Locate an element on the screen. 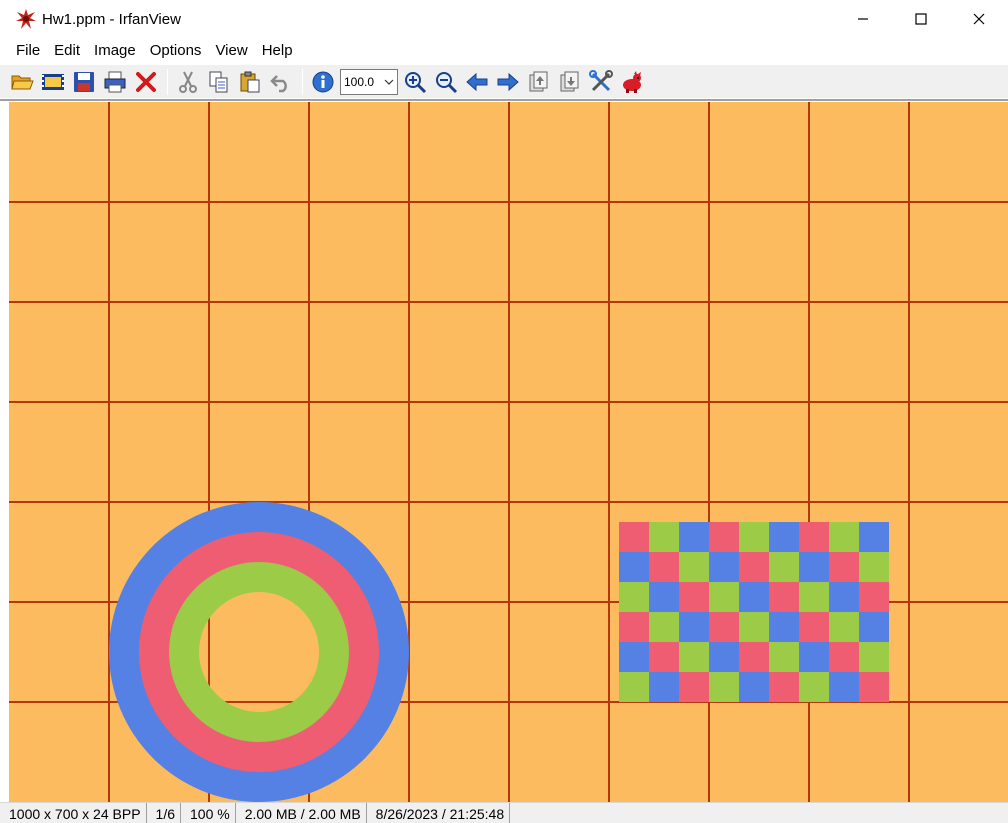 The height and width of the screenshot is (823, 1008). info-button is located at coordinates (323, 82).